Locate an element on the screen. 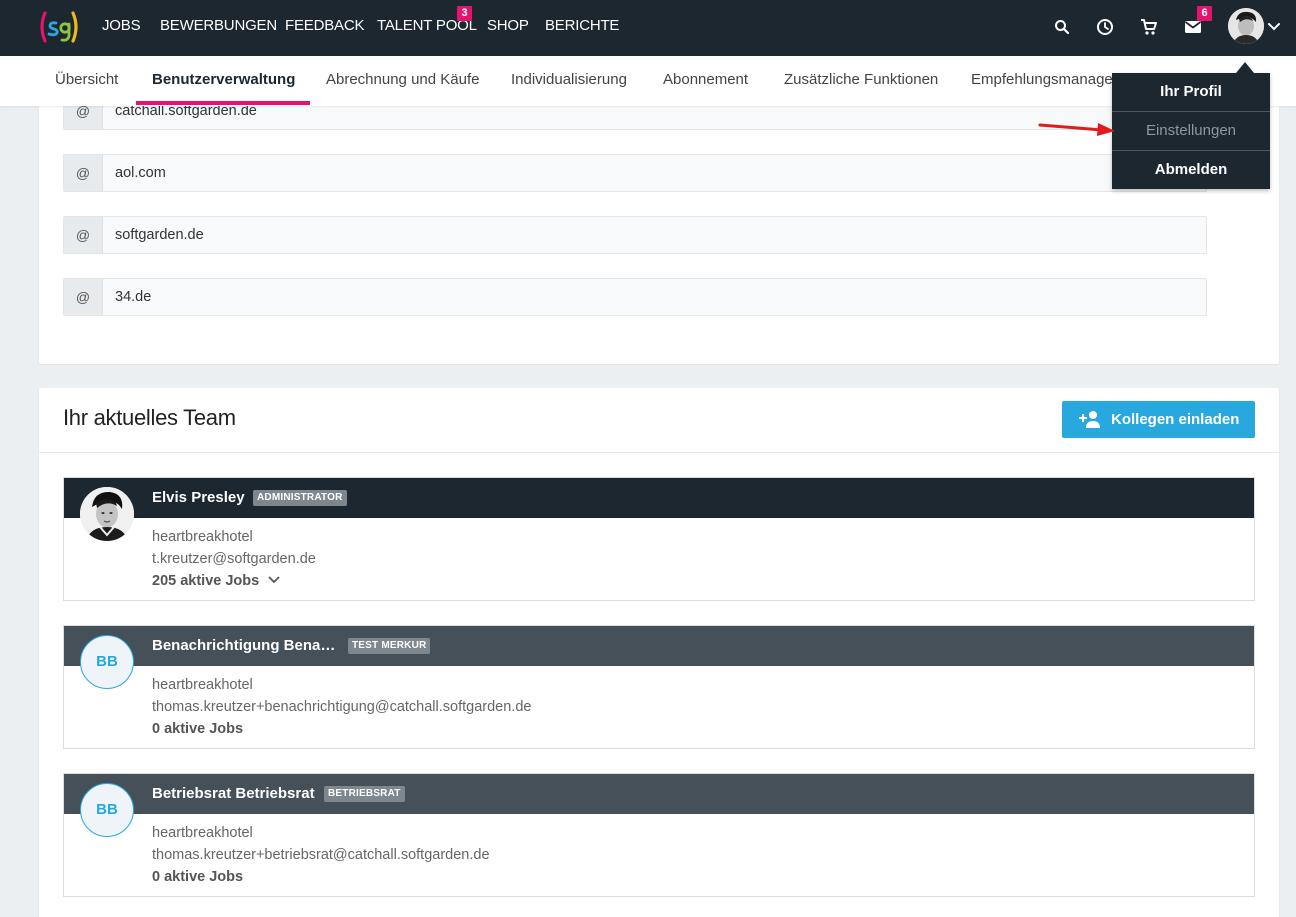 This screenshot has width=1296, height=917. domain-field: @ aol.com is located at coordinates (635, 173).